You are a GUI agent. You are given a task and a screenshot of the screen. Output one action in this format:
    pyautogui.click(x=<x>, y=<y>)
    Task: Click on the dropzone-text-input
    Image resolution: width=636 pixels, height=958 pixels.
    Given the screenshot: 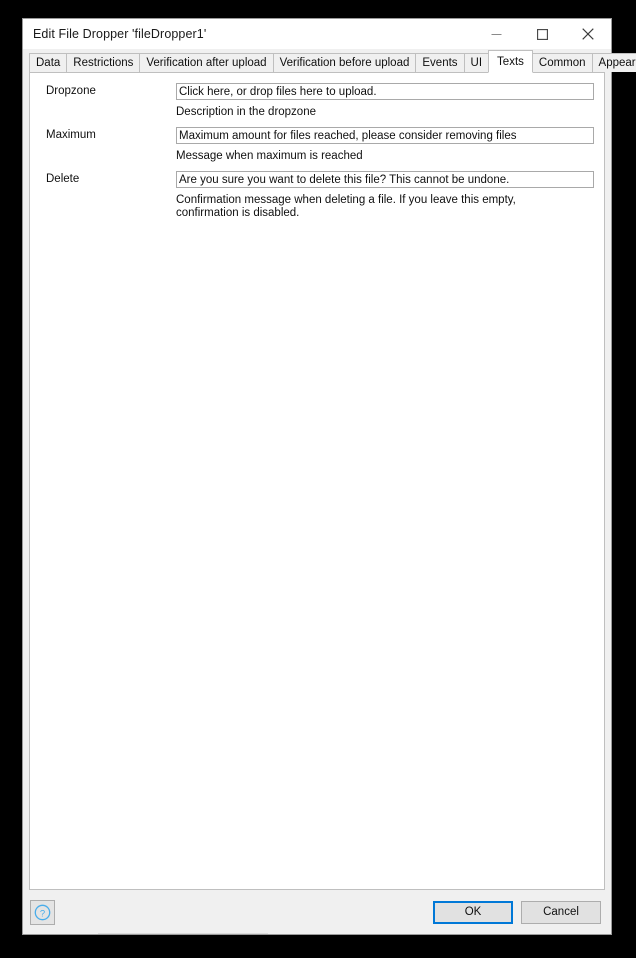 What is the action you would take?
    pyautogui.click(x=385, y=91)
    